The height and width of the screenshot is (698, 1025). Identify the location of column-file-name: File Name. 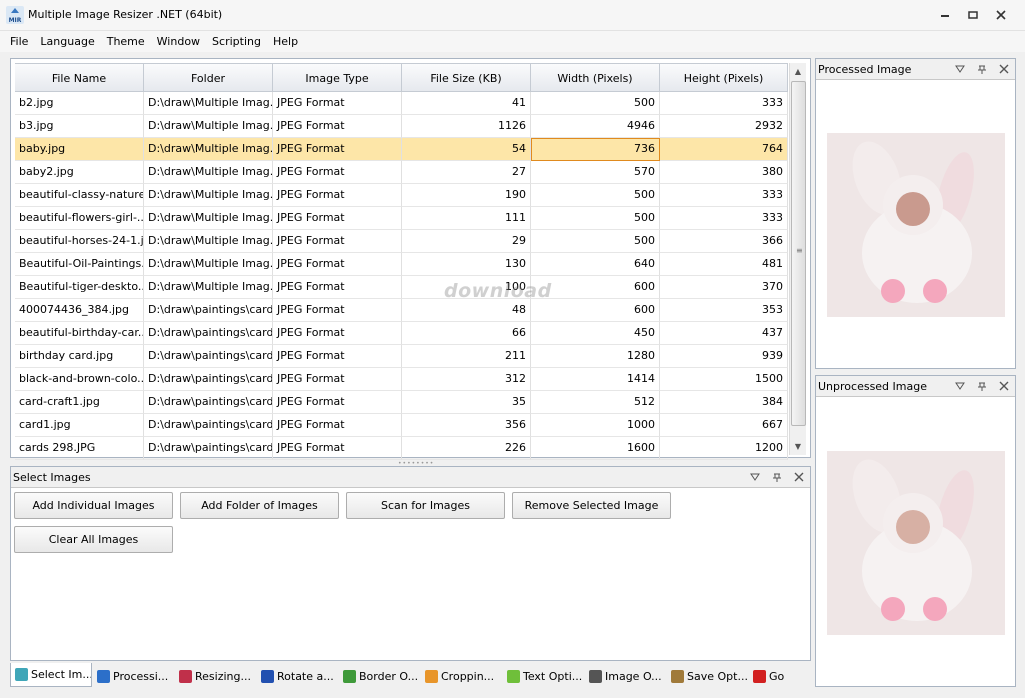
(79, 77).